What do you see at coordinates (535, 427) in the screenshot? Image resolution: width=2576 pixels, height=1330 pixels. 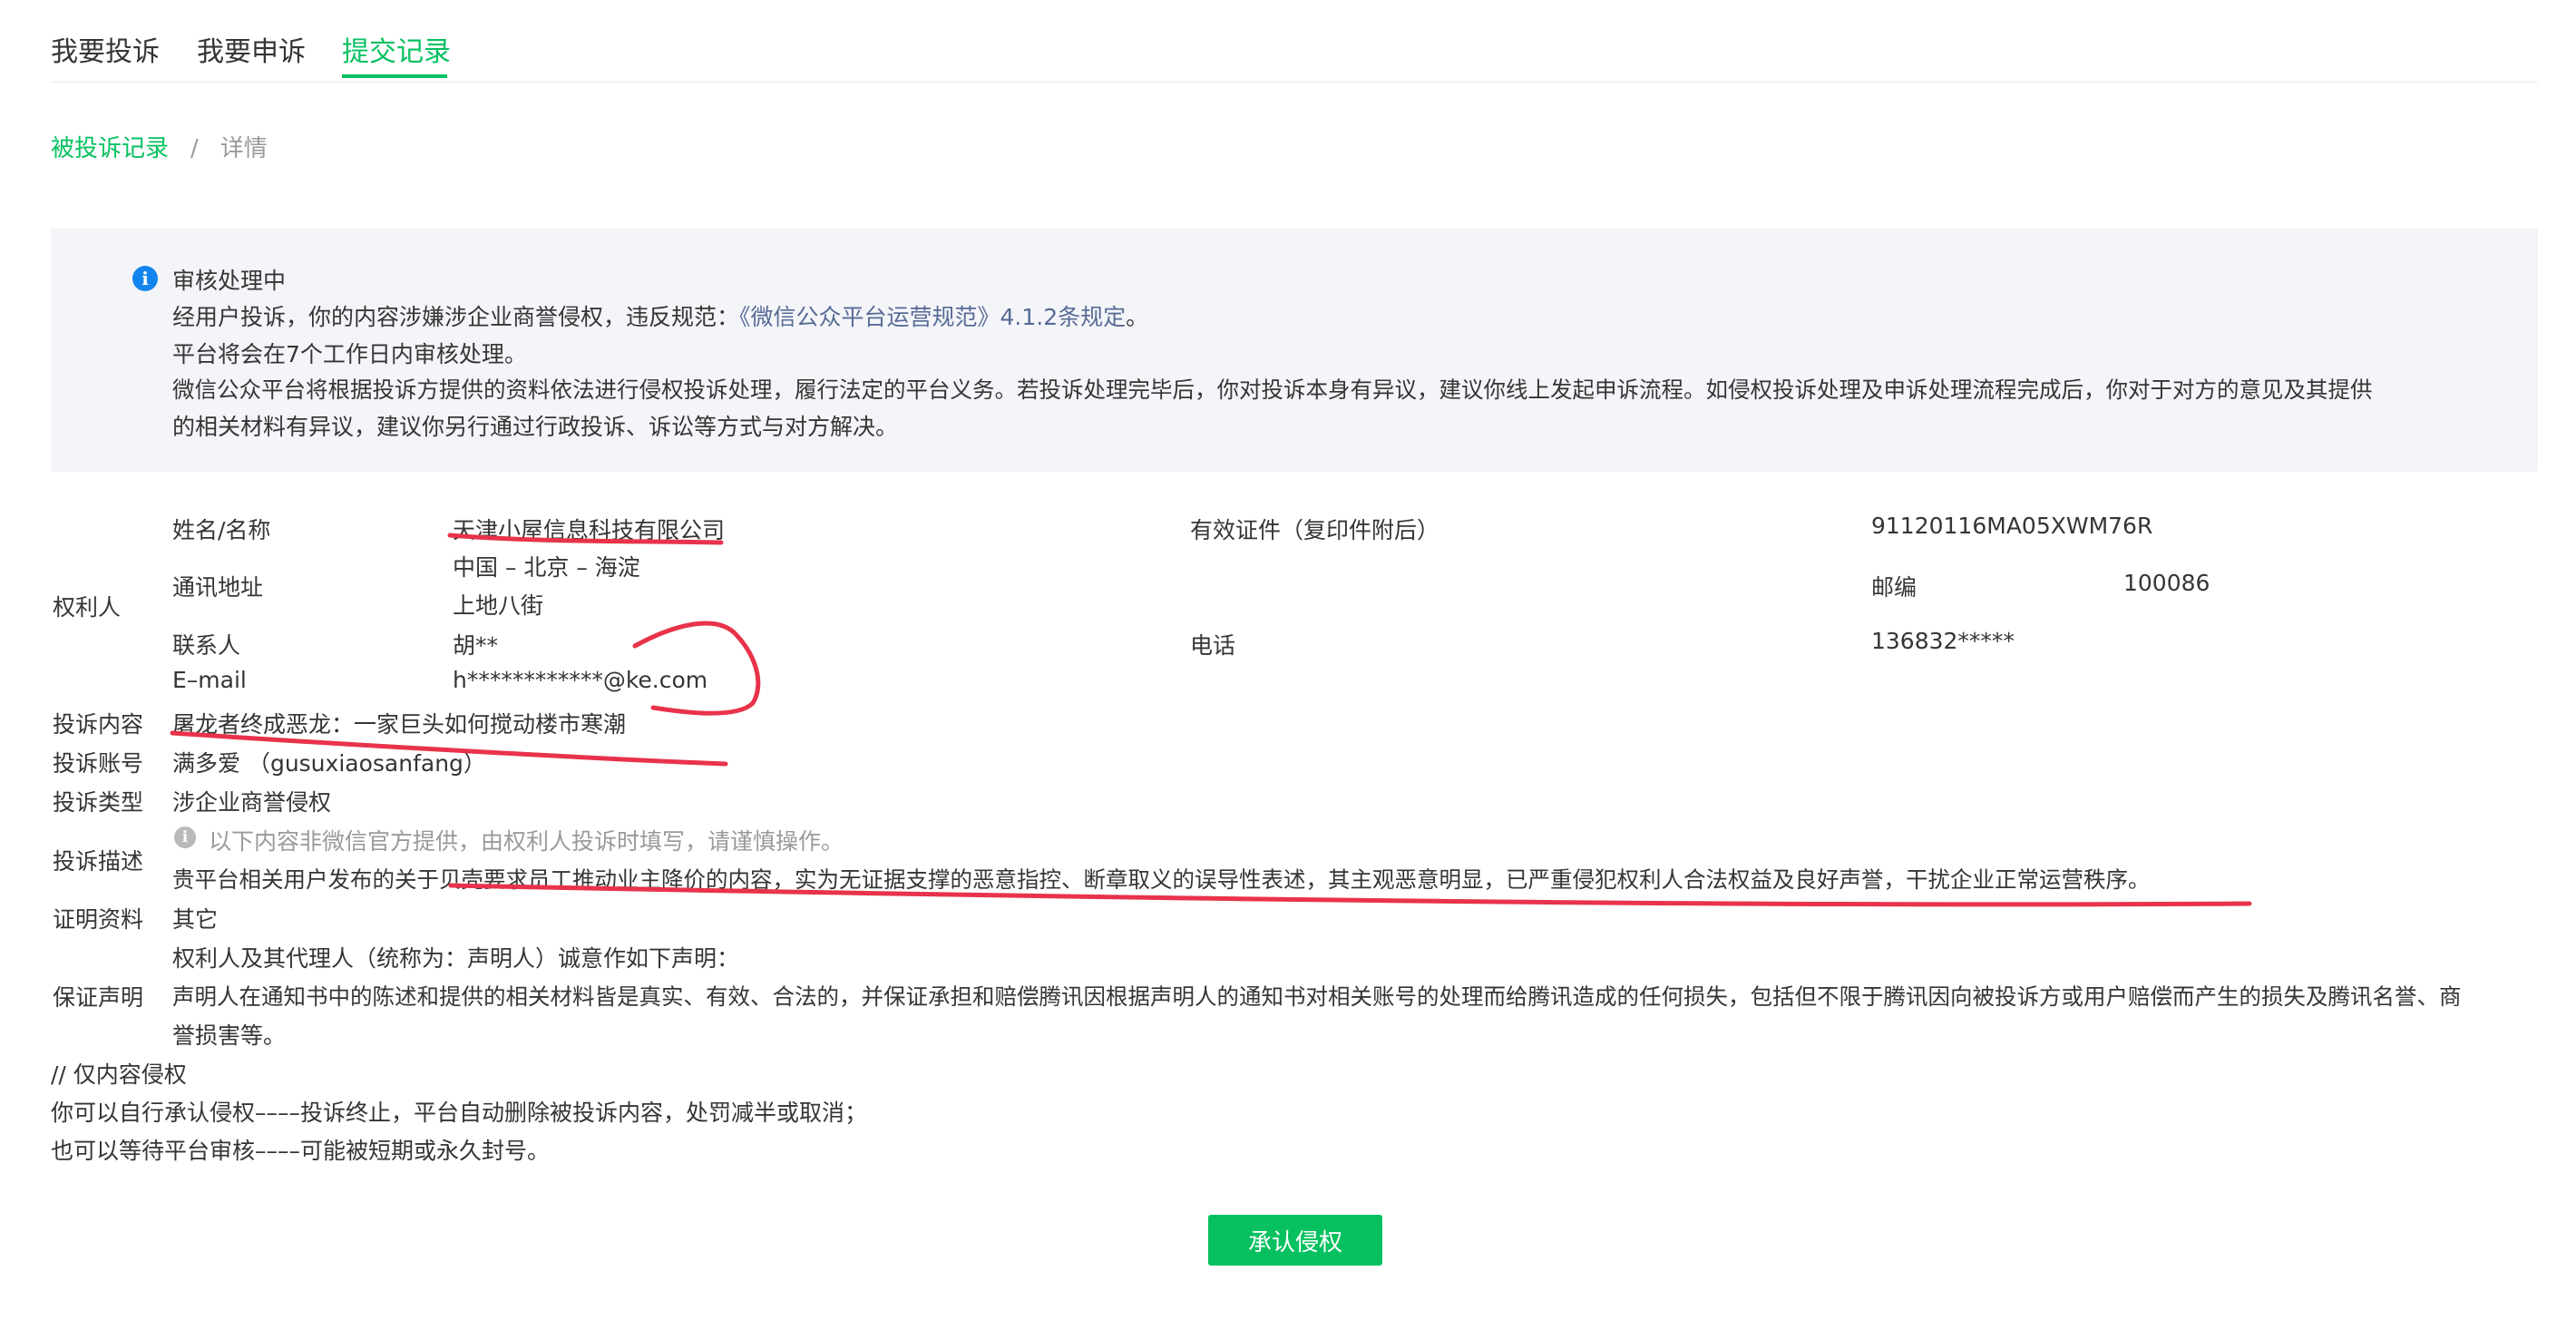 I see `notice-line-4: 的相关材料有异议，建议你另行通过行政投诉、诉讼等方式与对方解决。` at bounding box center [535, 427].